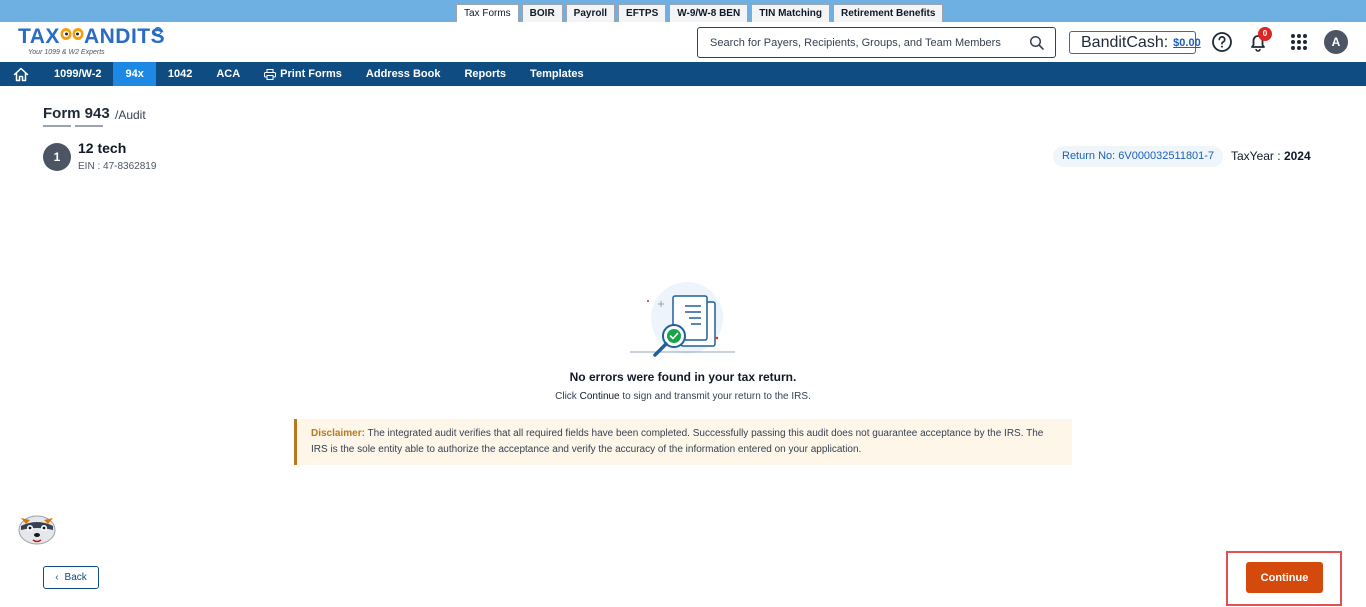 The image size is (1366, 607). What do you see at coordinates (1284, 577) in the screenshot?
I see `continue-button: Continue` at bounding box center [1284, 577].